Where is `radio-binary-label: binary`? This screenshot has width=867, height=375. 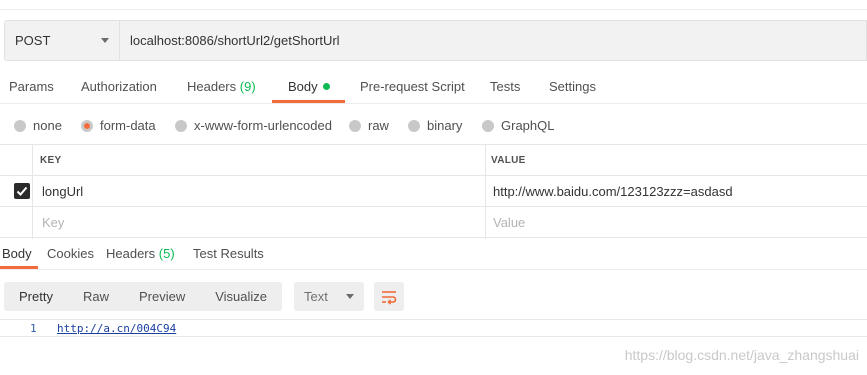
radio-binary-label: binary is located at coordinates (445, 125).